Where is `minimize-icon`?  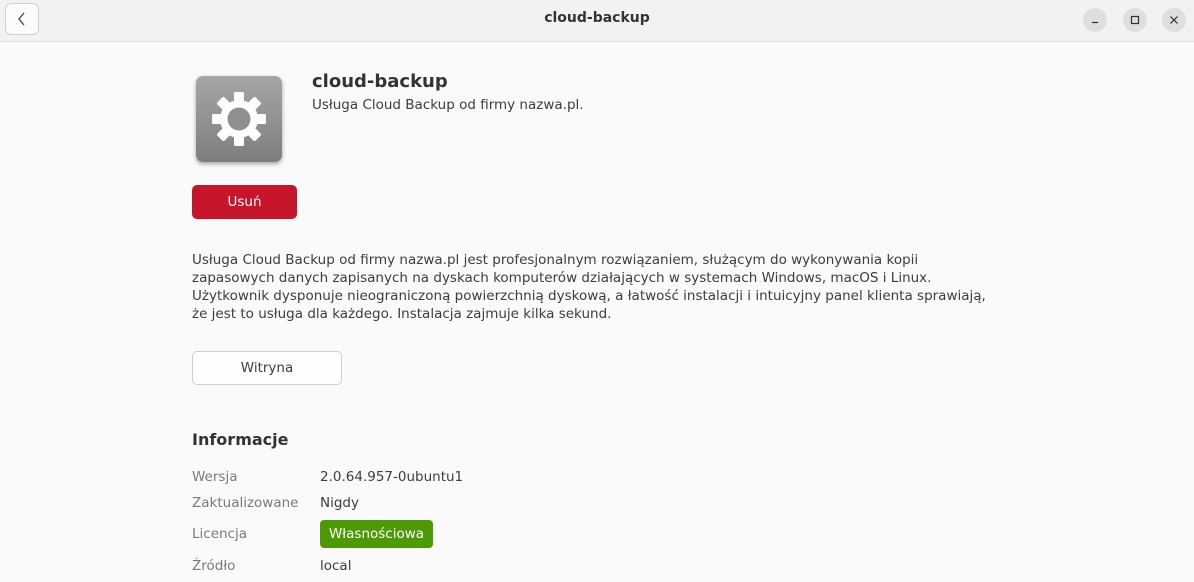 minimize-icon is located at coordinates (1095, 22).